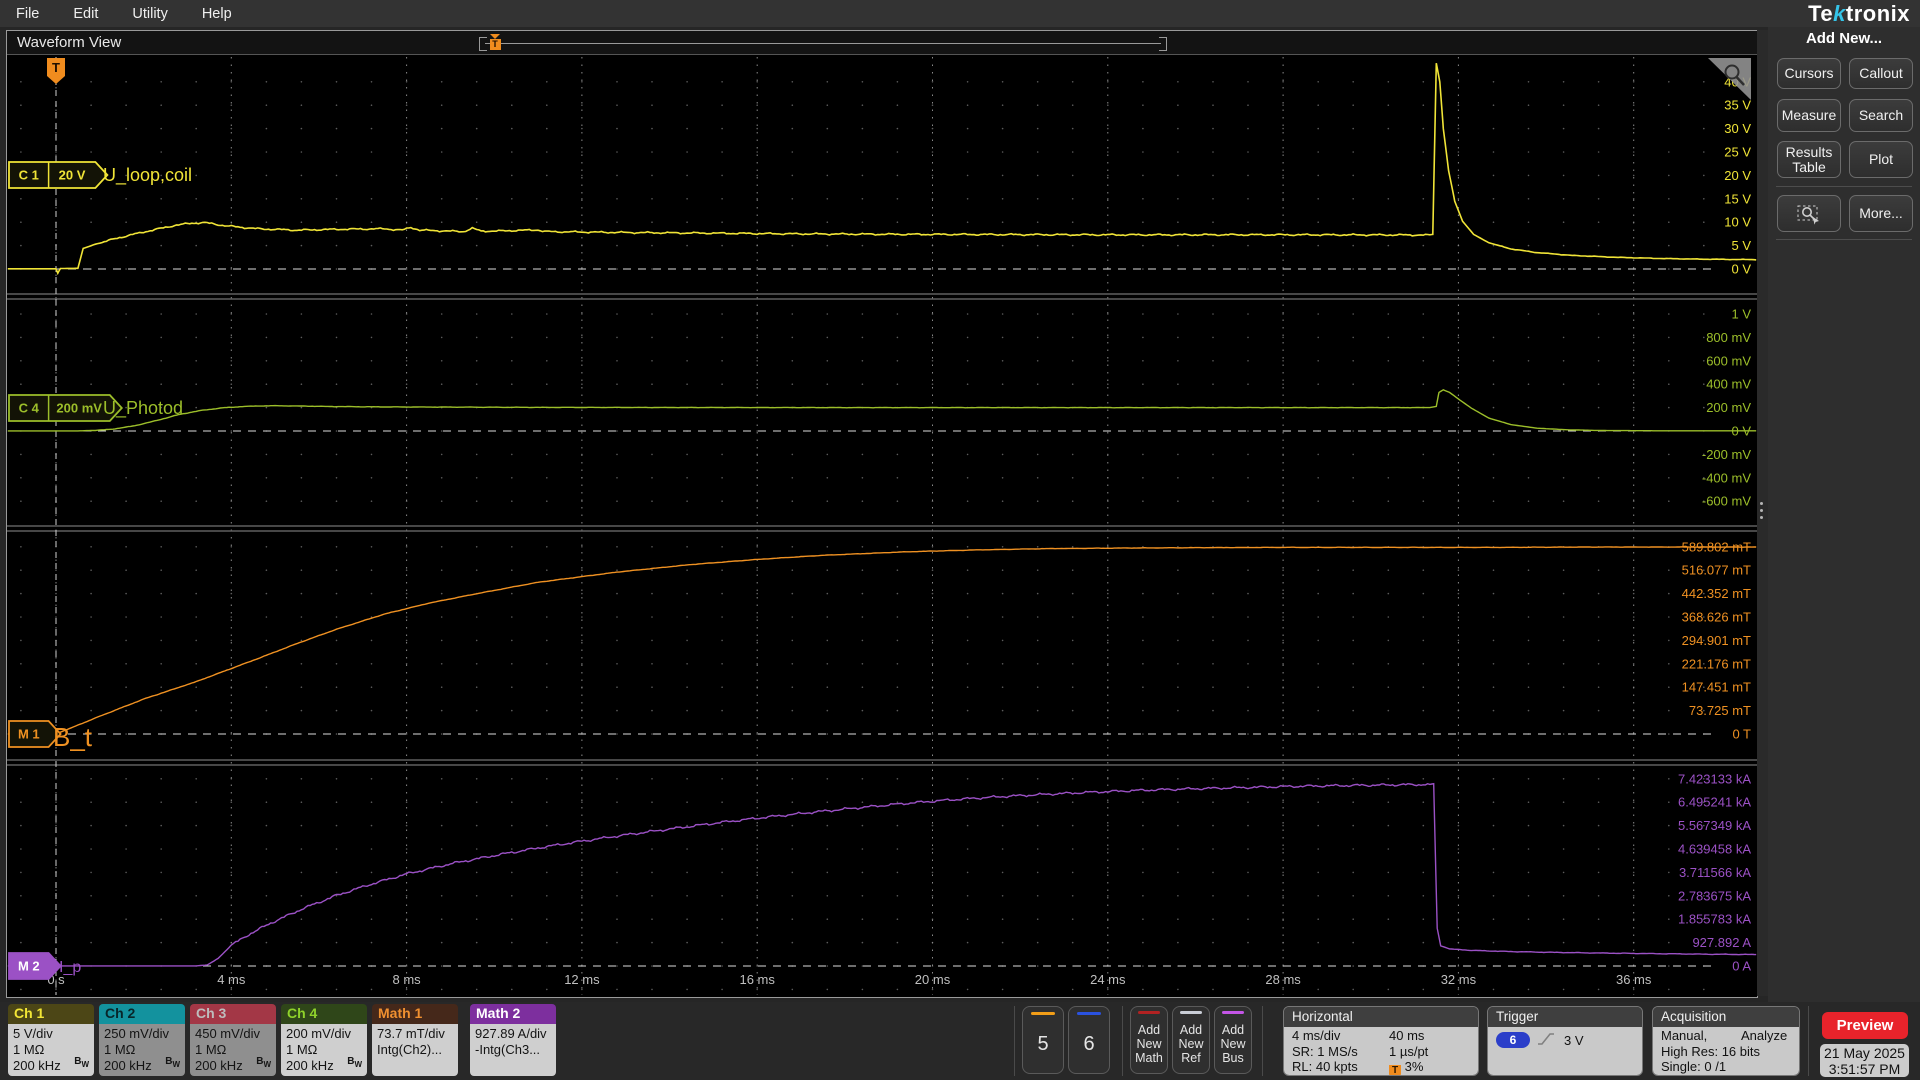 Image resolution: width=1920 pixels, height=1080 pixels. I want to click on ch1-channel-badge: C 1 20 V, so click(58, 175).